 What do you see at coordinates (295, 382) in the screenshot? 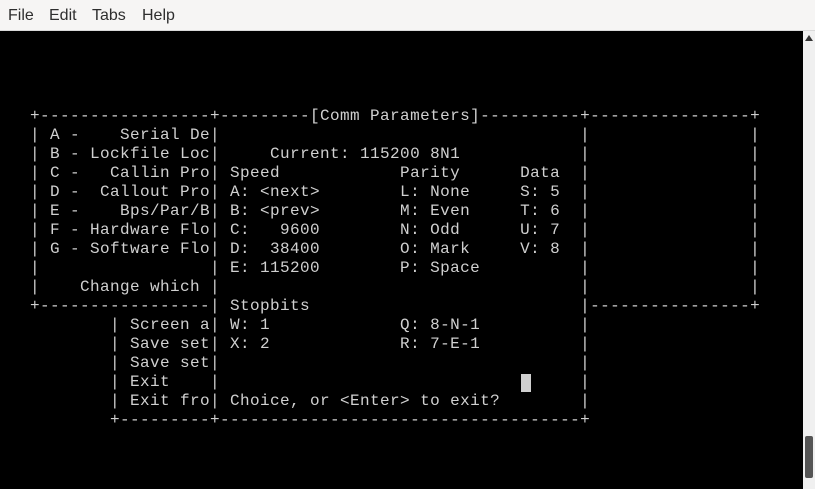
I see `terminal-line: | Exit | |` at bounding box center [295, 382].